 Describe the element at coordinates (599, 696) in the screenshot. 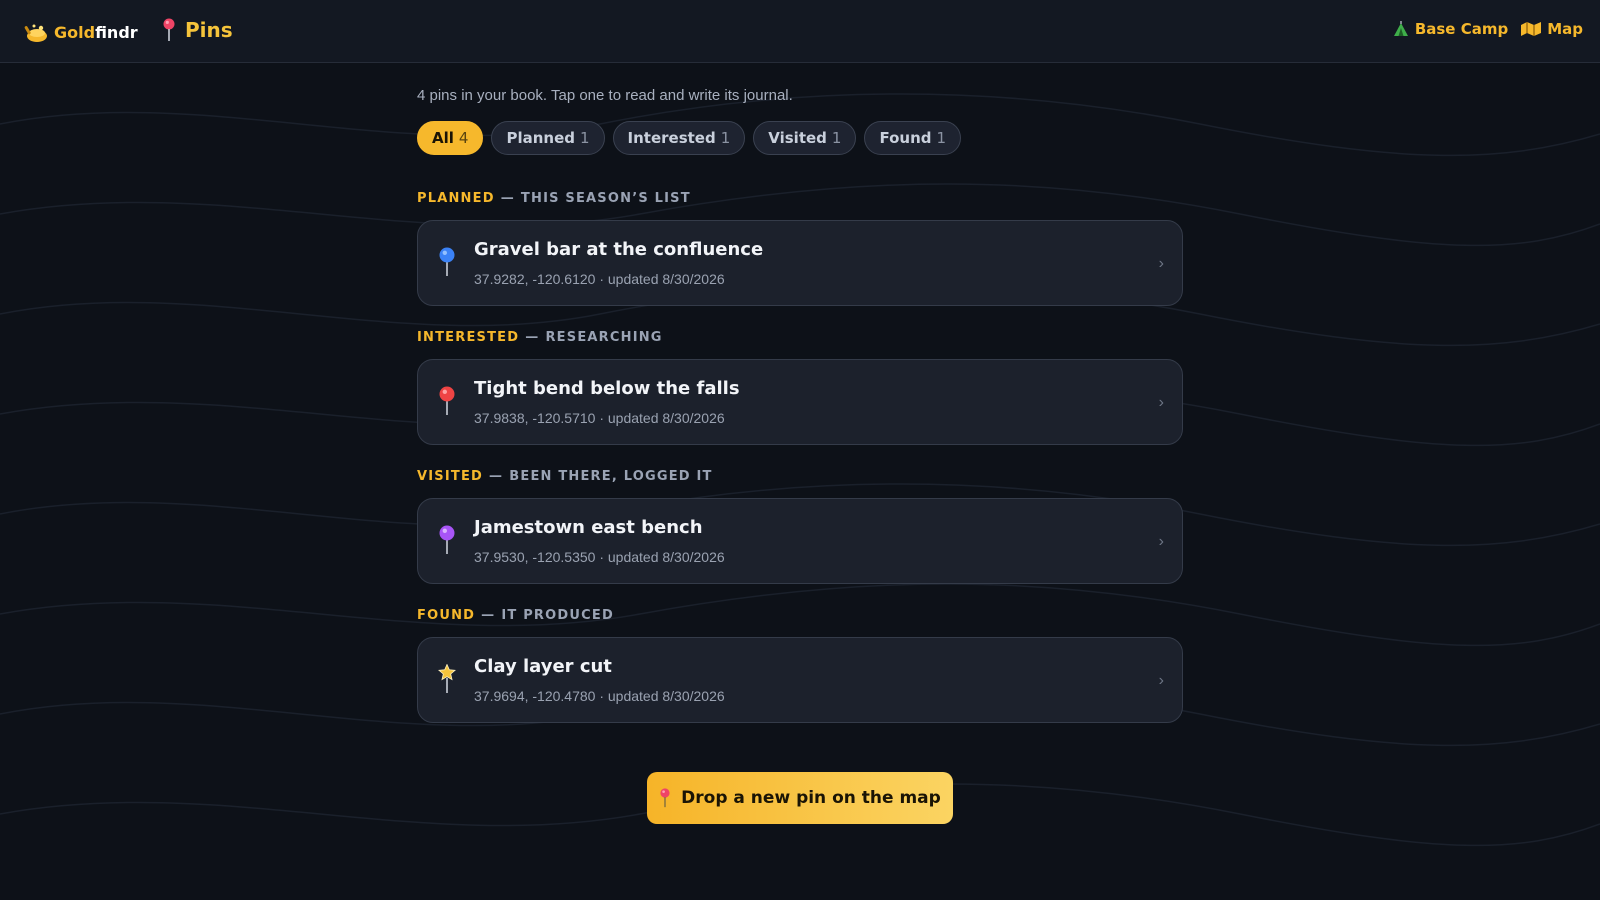

I see `pin-meta: 37.9694, -120.4780 · updated 8/30/2026` at that location.